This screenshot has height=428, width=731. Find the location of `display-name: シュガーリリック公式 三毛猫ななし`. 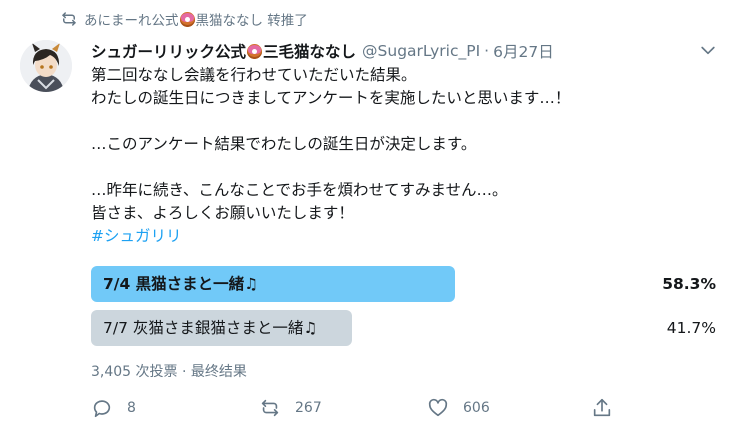

display-name: シュガーリリック公式 三毛猫ななし is located at coordinates (223, 51).